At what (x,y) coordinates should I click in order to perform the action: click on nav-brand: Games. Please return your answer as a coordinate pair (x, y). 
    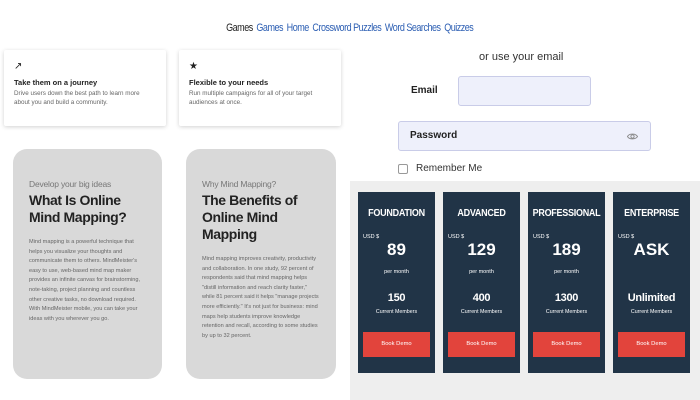
    Looking at the image, I should click on (240, 28).